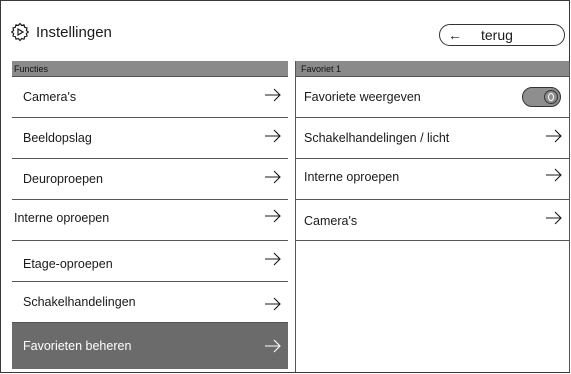 The width and height of the screenshot is (571, 374). What do you see at coordinates (62, 218) in the screenshot?
I see `menu-item-label: Interne oproepen` at bounding box center [62, 218].